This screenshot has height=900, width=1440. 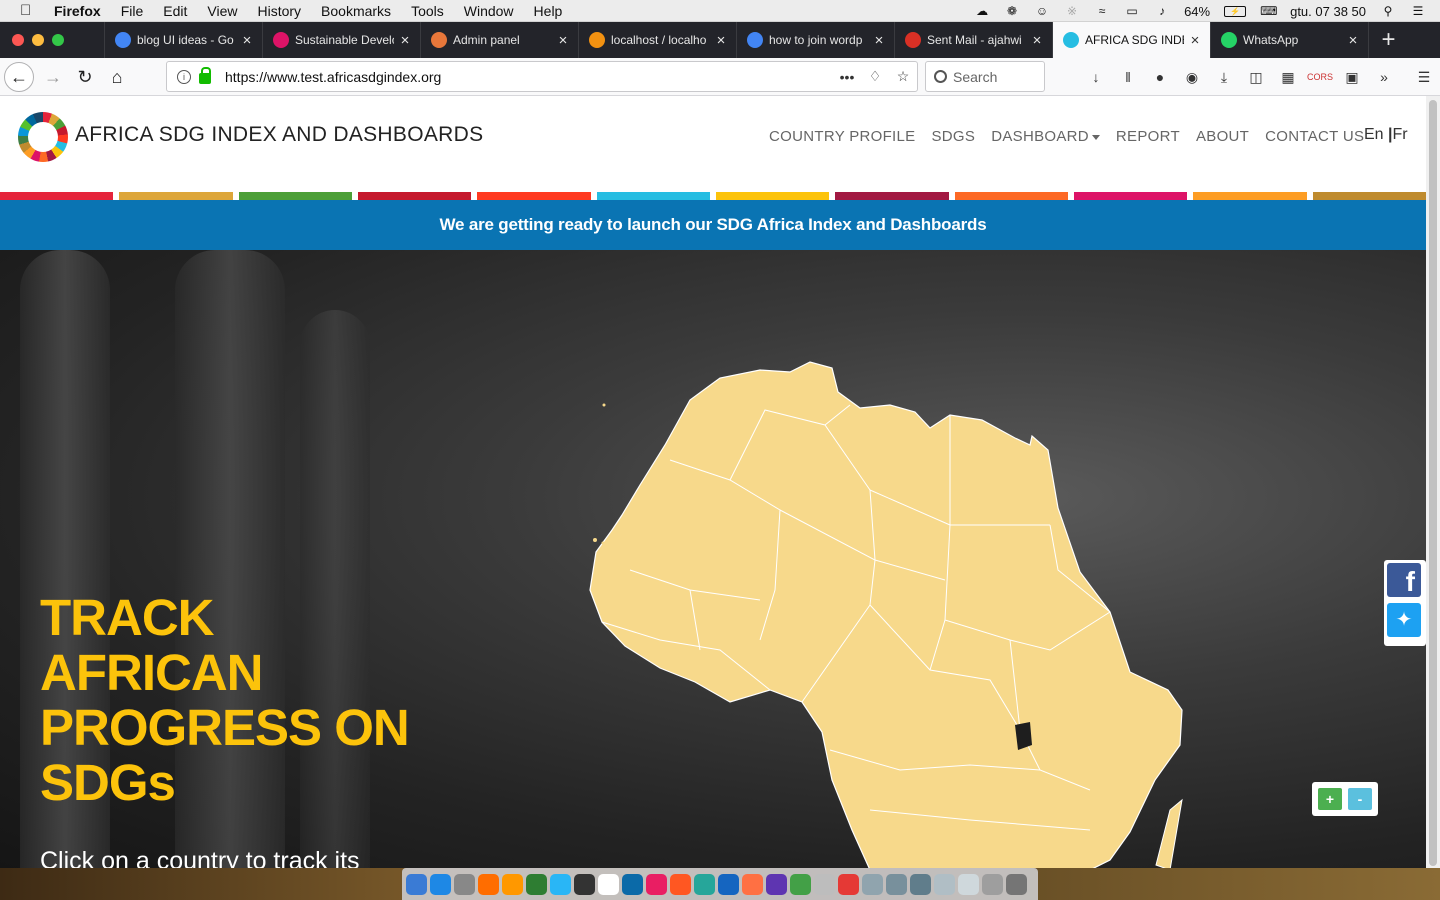 I want to click on nav-about: ABOUT, so click(x=1222, y=136).